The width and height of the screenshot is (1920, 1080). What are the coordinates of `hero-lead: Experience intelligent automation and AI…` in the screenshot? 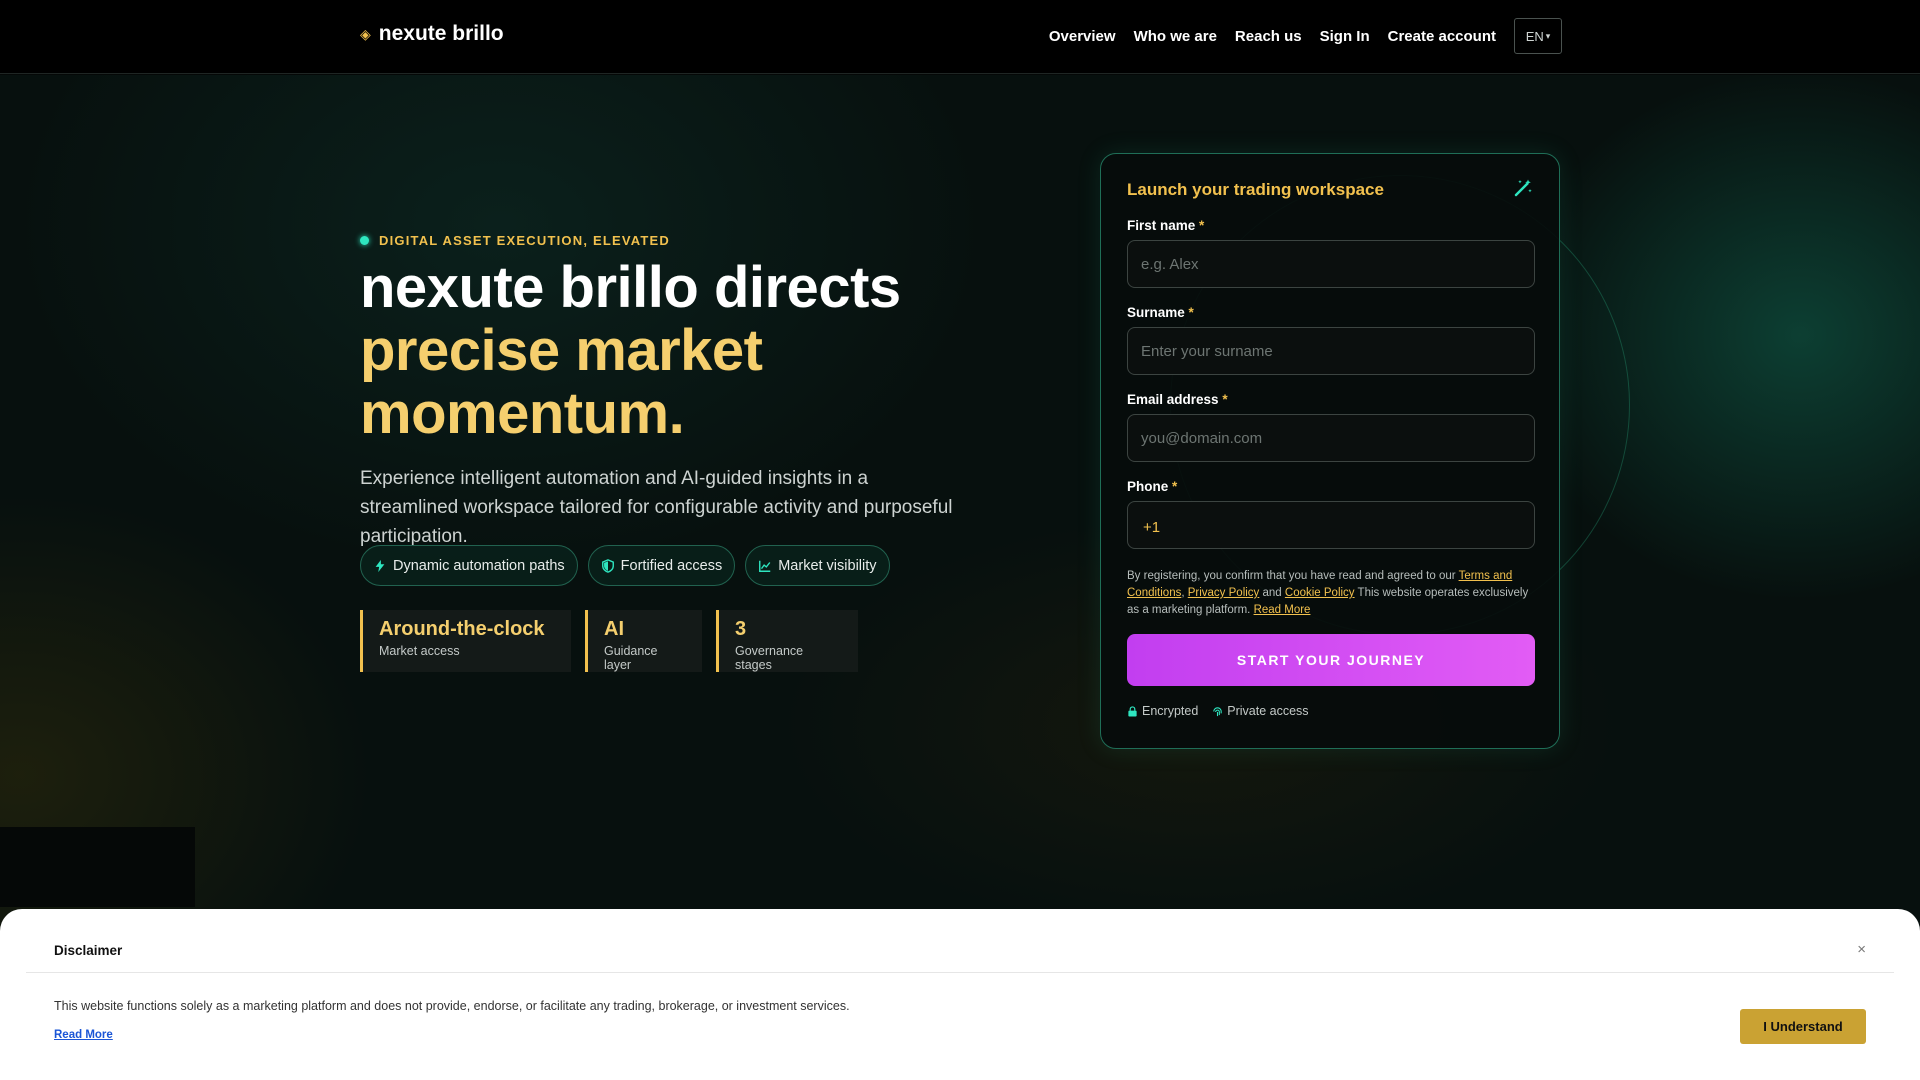 It's located at (656, 507).